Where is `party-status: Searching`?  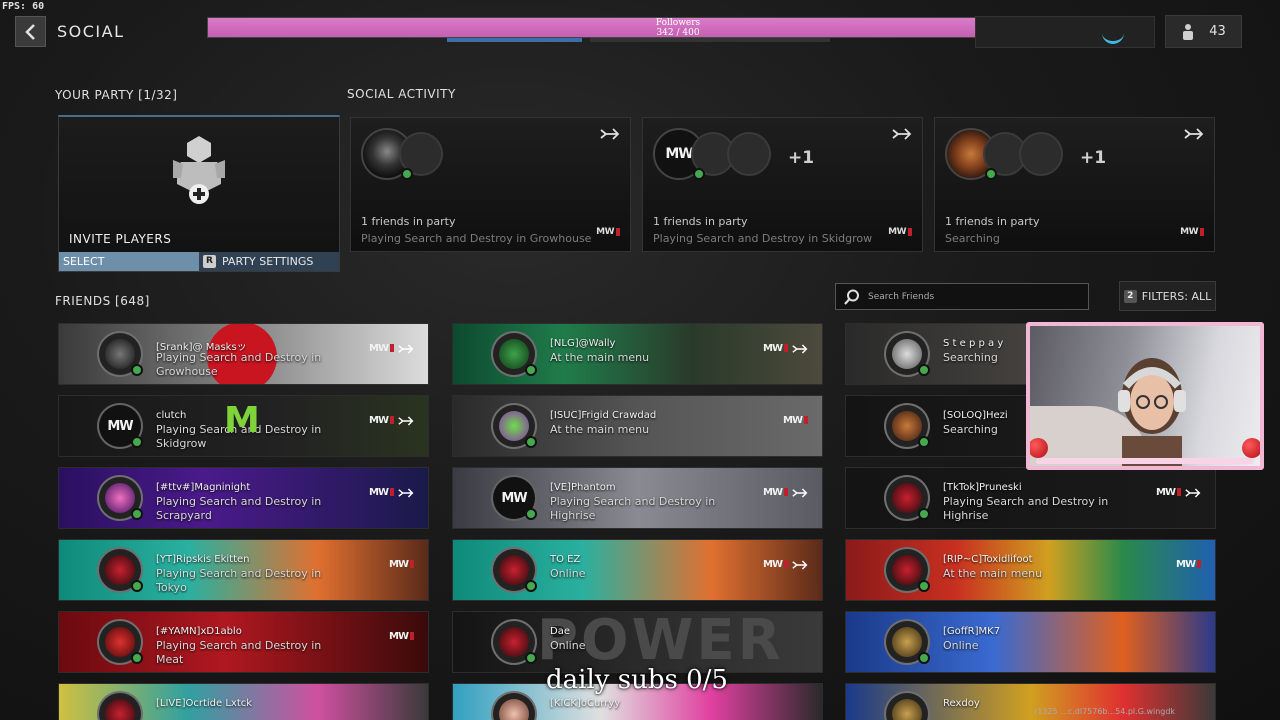 party-status: Searching is located at coordinates (972, 238).